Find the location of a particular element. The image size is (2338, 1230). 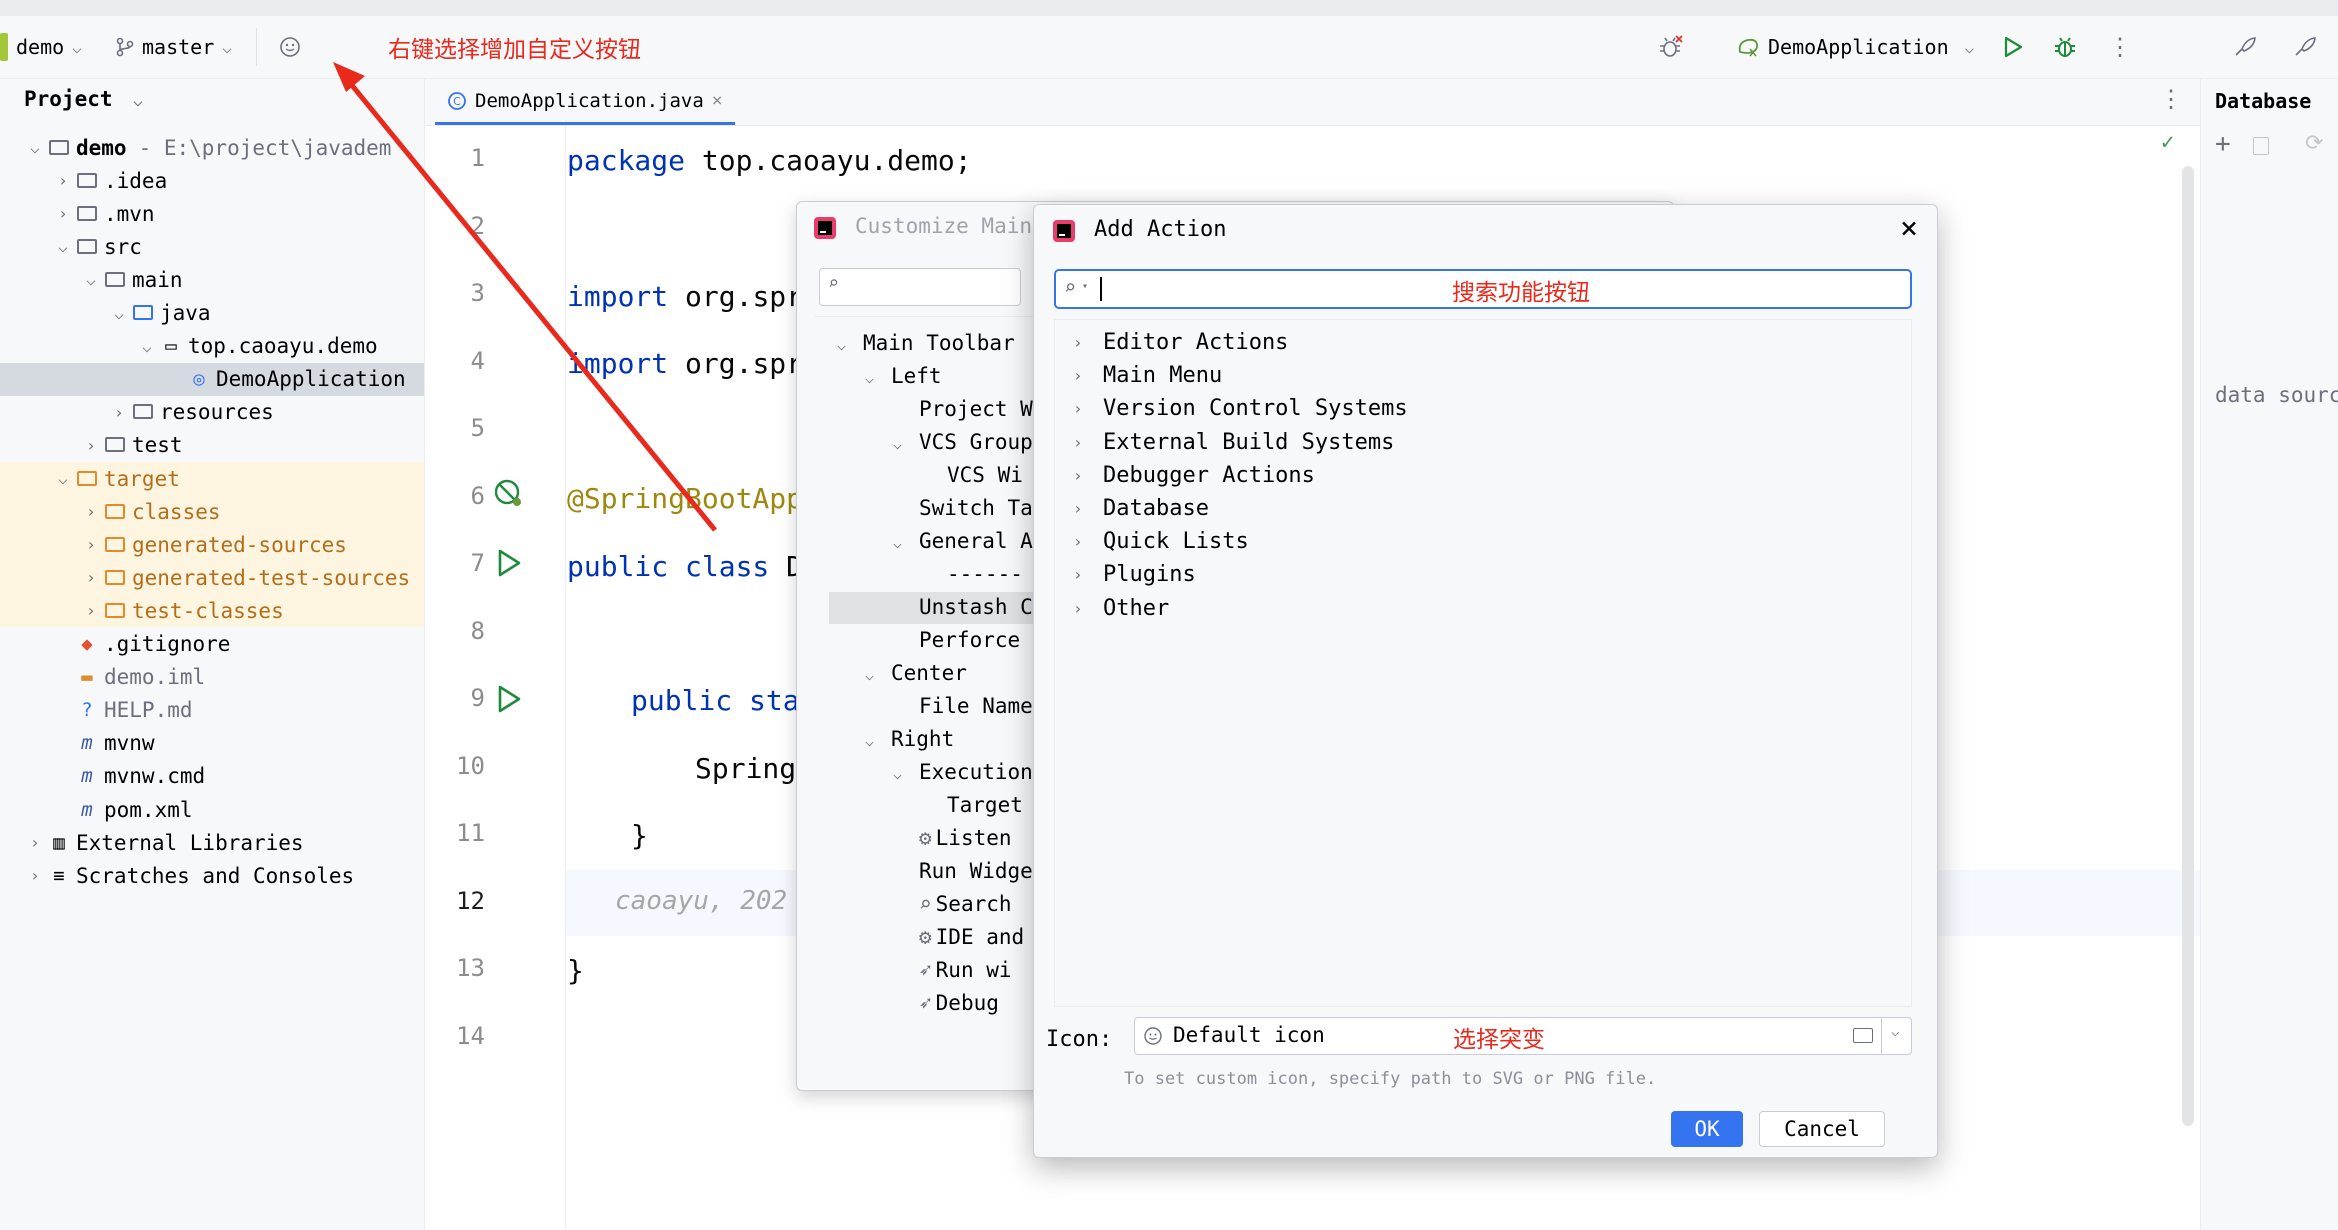

editor-more-icon: ⋮ is located at coordinates (2171, 99).